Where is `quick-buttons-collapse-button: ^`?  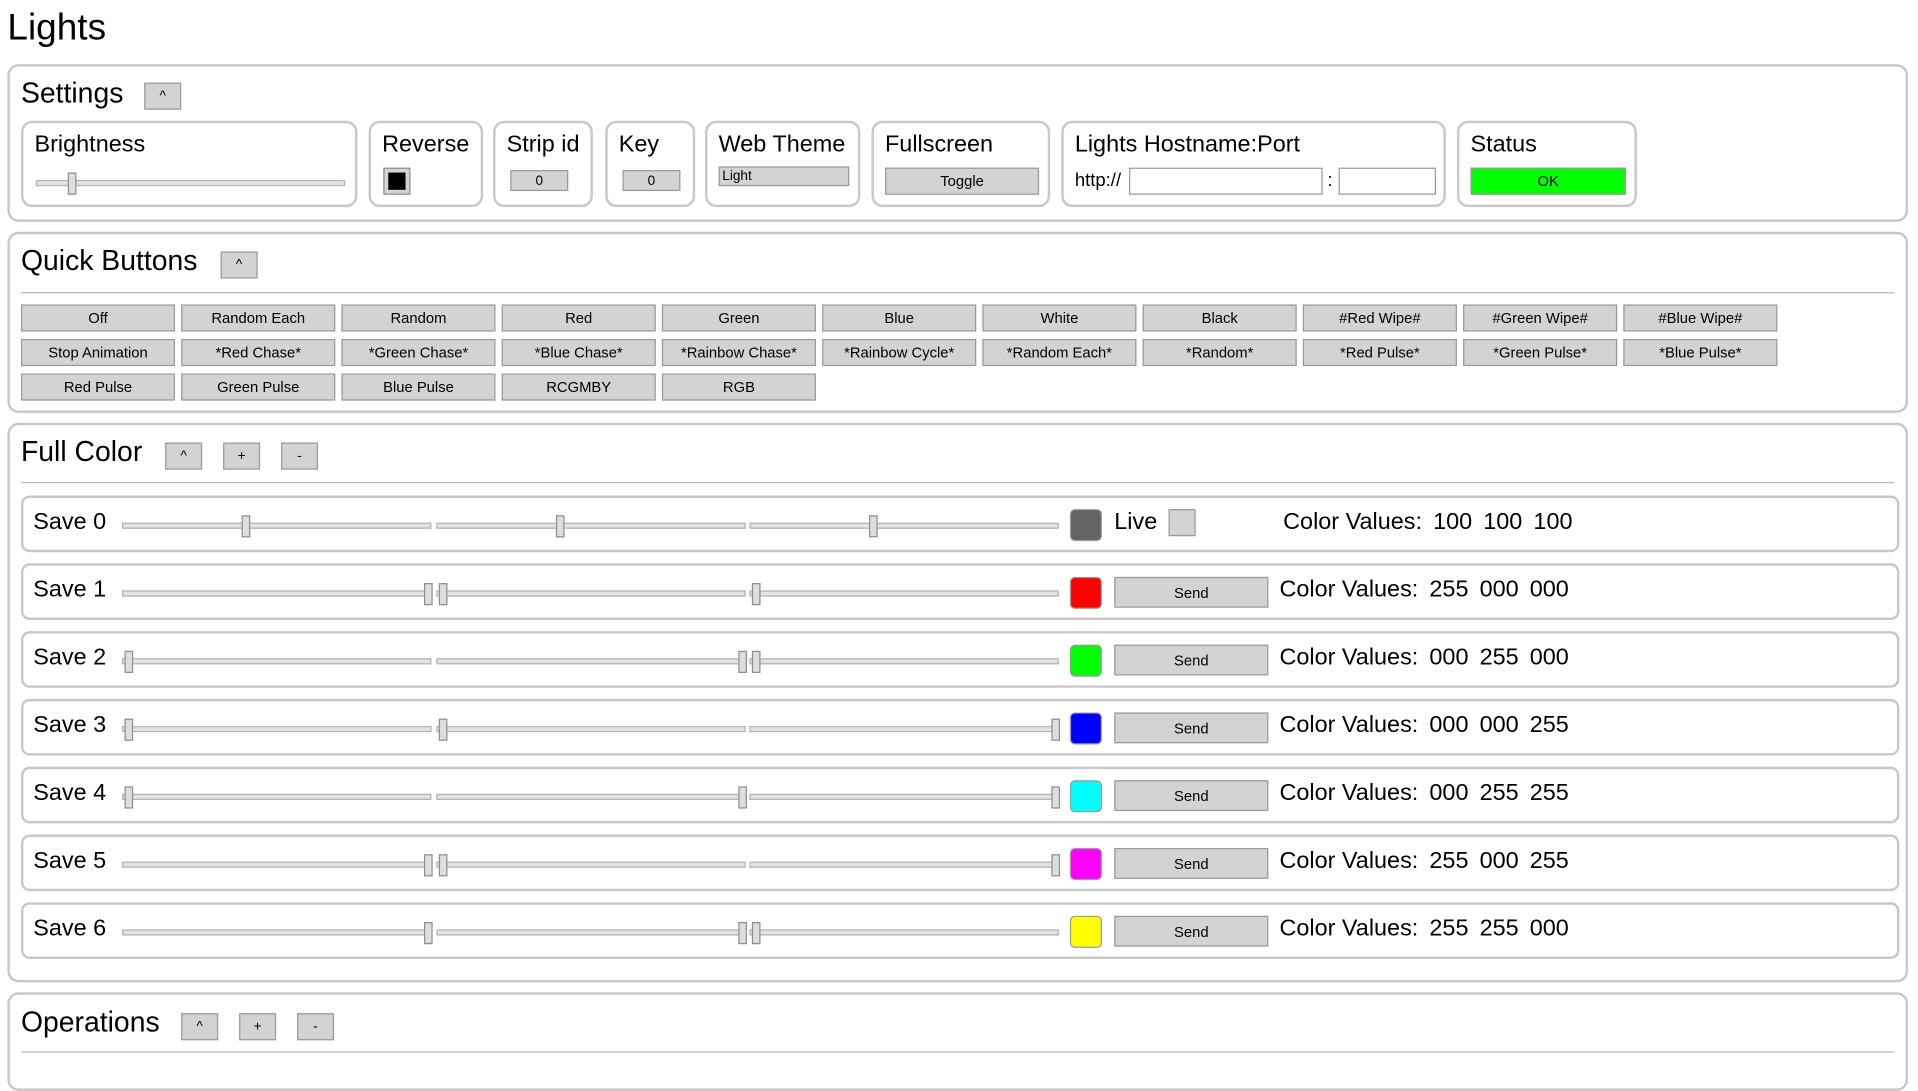
quick-buttons-collapse-button: ^ is located at coordinates (239, 265).